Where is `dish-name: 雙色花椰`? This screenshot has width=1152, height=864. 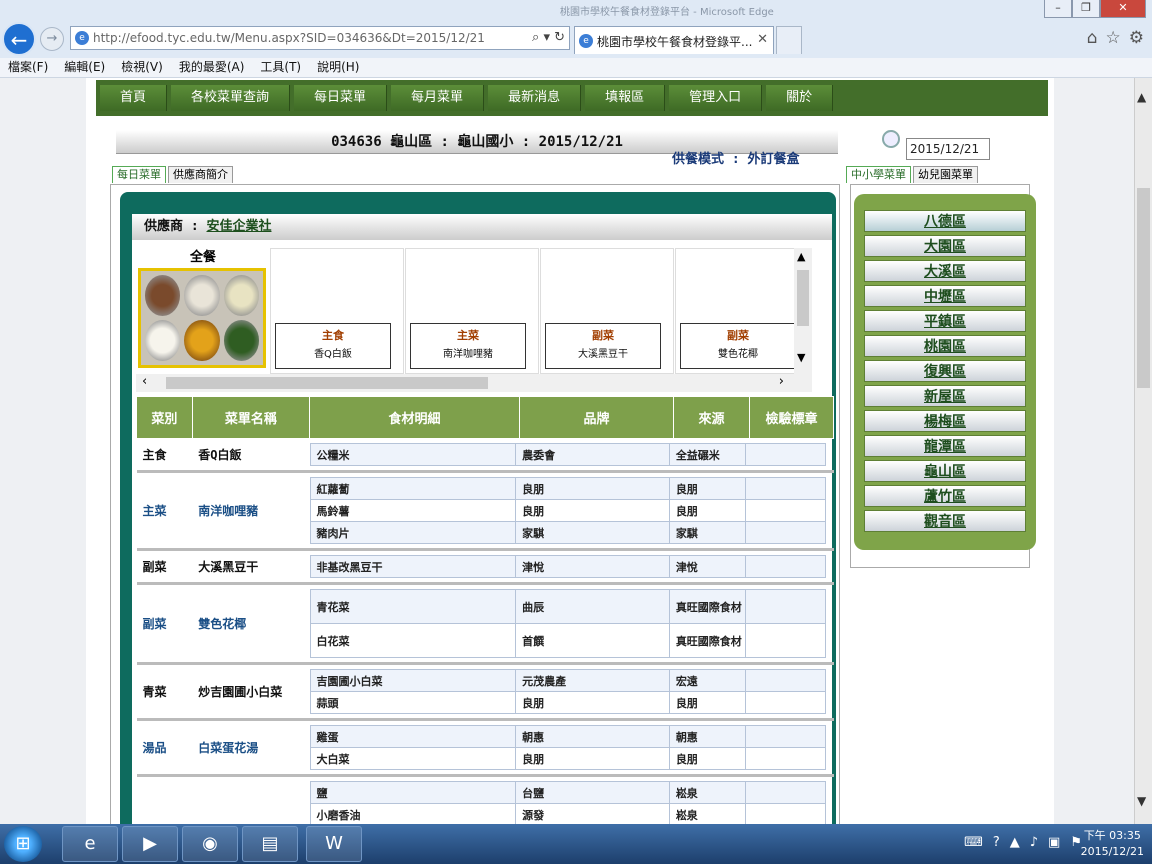
dish-name: 雙色花椰 is located at coordinates (738, 354).